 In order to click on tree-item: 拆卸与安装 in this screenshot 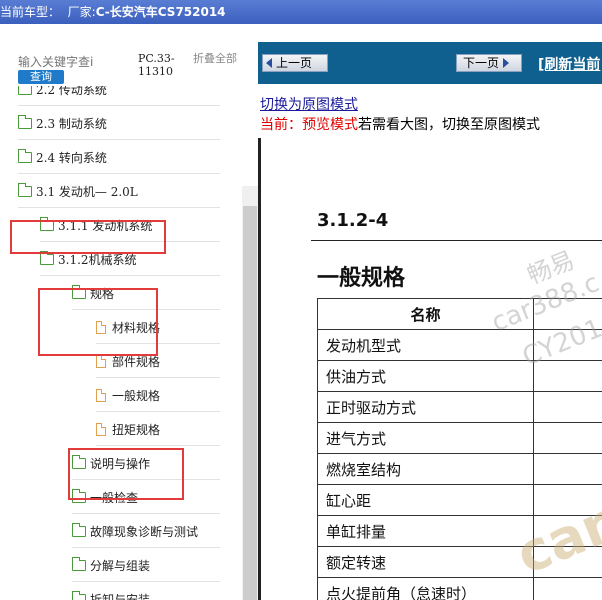, I will do `click(146, 591)`.